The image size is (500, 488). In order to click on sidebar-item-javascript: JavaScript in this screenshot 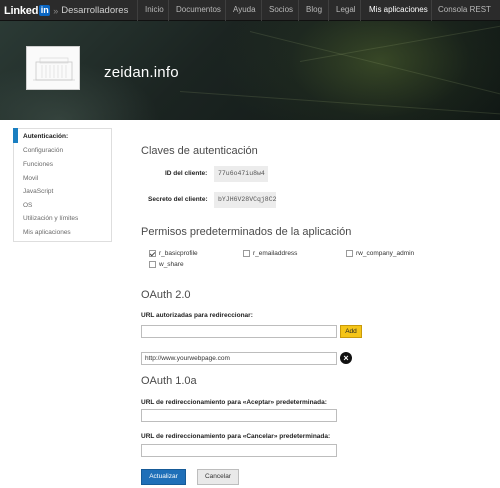, I will do `click(38, 191)`.